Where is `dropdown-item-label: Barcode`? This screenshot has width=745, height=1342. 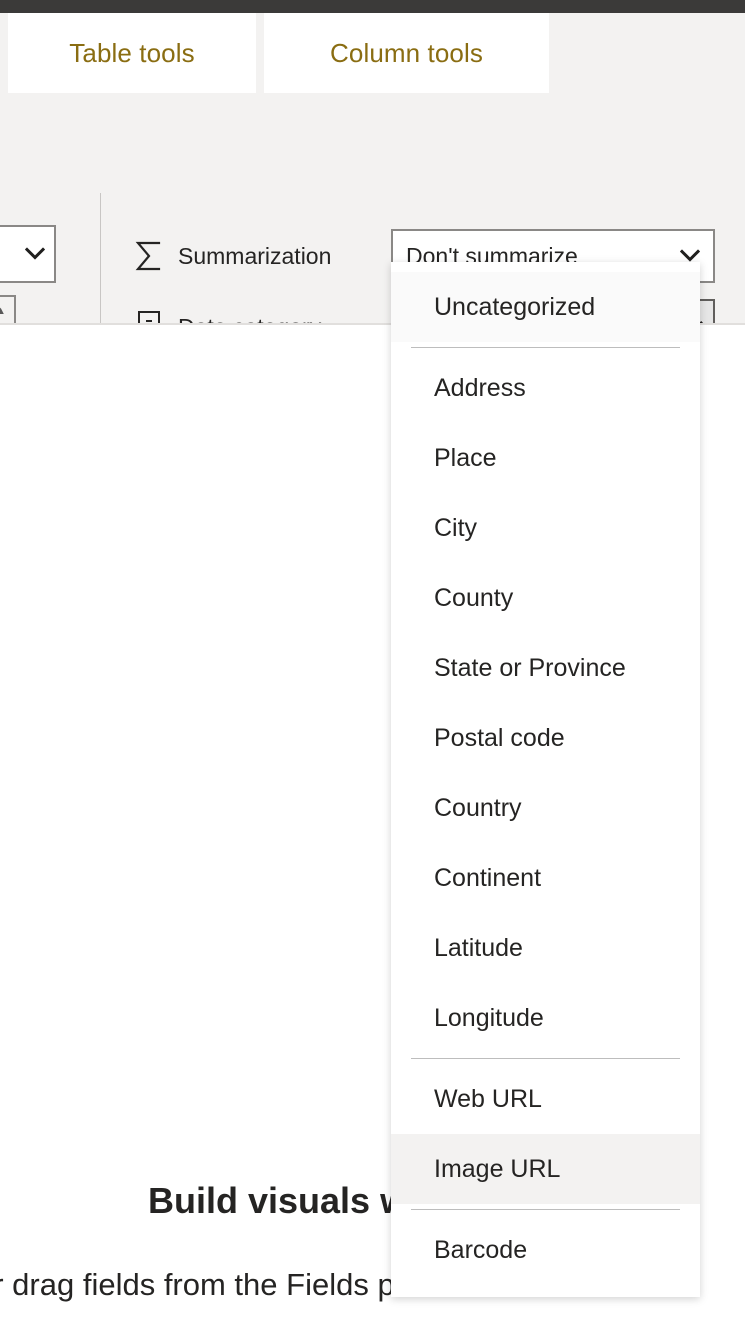
dropdown-item-label: Barcode is located at coordinates (481, 1249).